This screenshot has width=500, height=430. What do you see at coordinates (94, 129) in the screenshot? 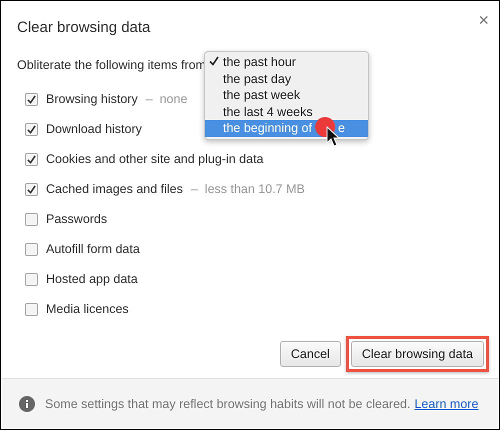
I see `checkbox-label: Download history` at bounding box center [94, 129].